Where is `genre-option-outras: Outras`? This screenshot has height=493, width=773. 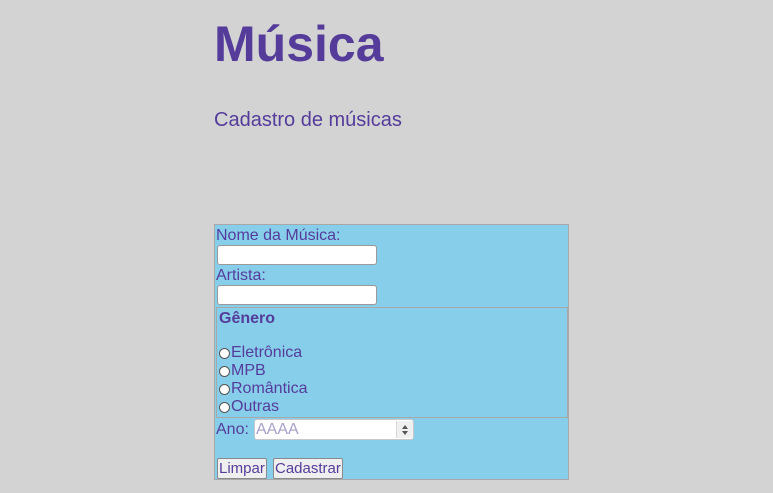
genre-option-outras: Outras is located at coordinates (249, 407).